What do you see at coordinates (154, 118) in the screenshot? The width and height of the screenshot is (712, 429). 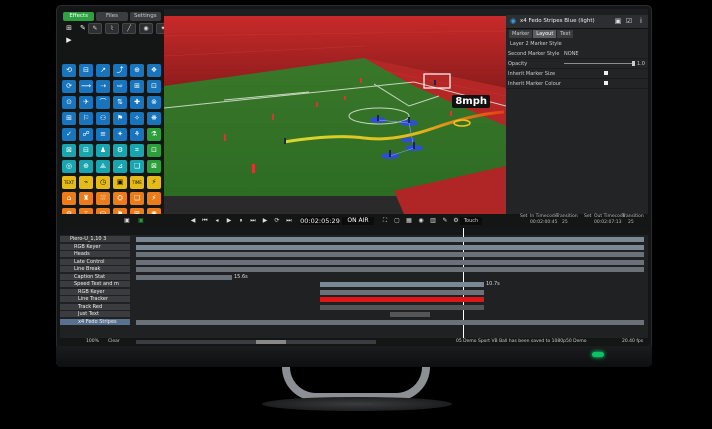 I see `effect-button: ❋` at bounding box center [154, 118].